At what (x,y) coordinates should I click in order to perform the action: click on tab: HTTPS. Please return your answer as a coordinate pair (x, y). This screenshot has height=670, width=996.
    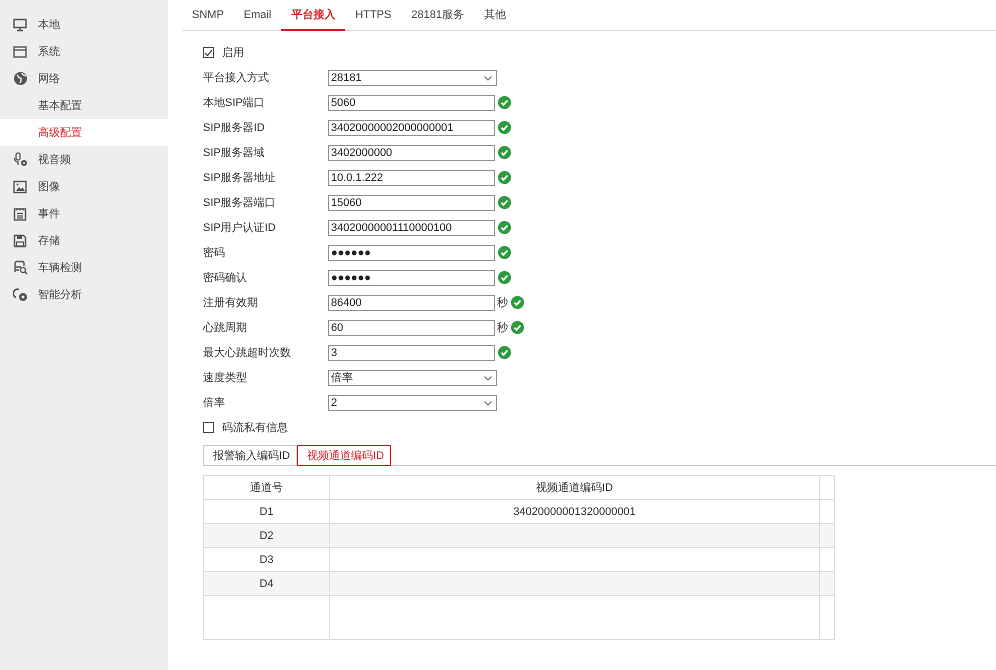
    Looking at the image, I should click on (373, 15).